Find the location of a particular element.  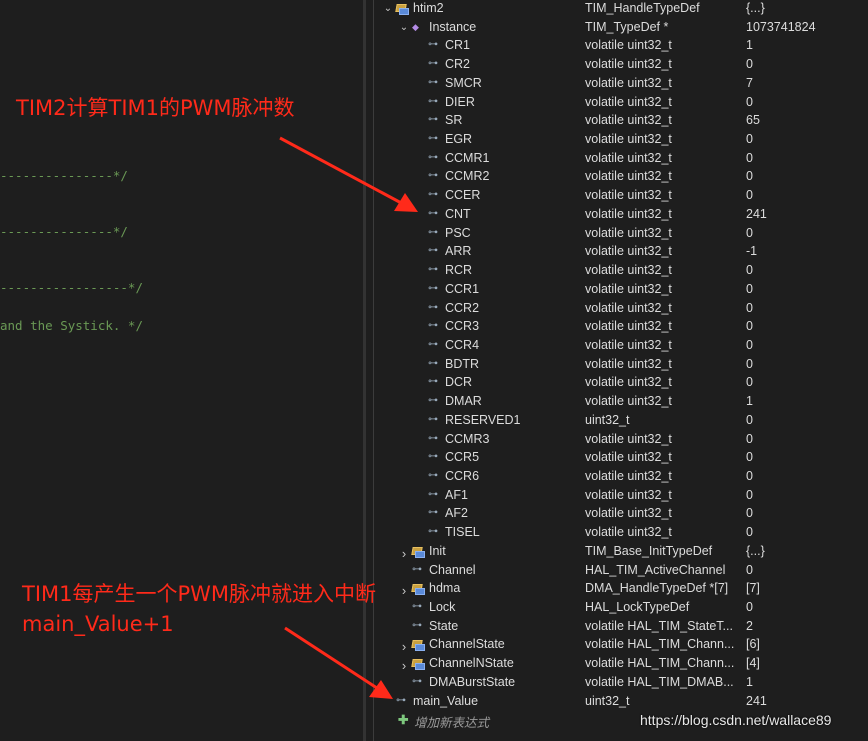

watch-row: ⊶ BDTR volatile uint32_t 0 is located at coordinates (621, 365).